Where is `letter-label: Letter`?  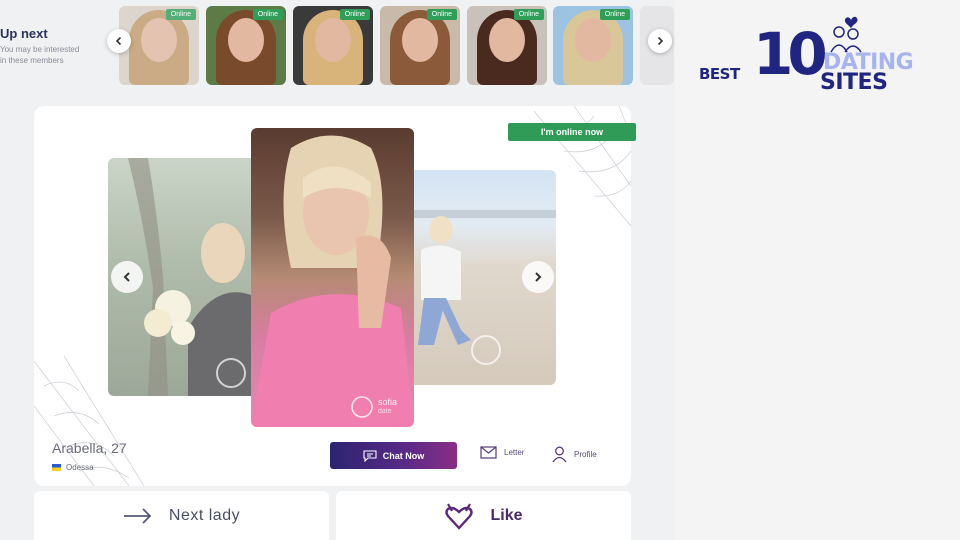
letter-label: Letter is located at coordinates (514, 452).